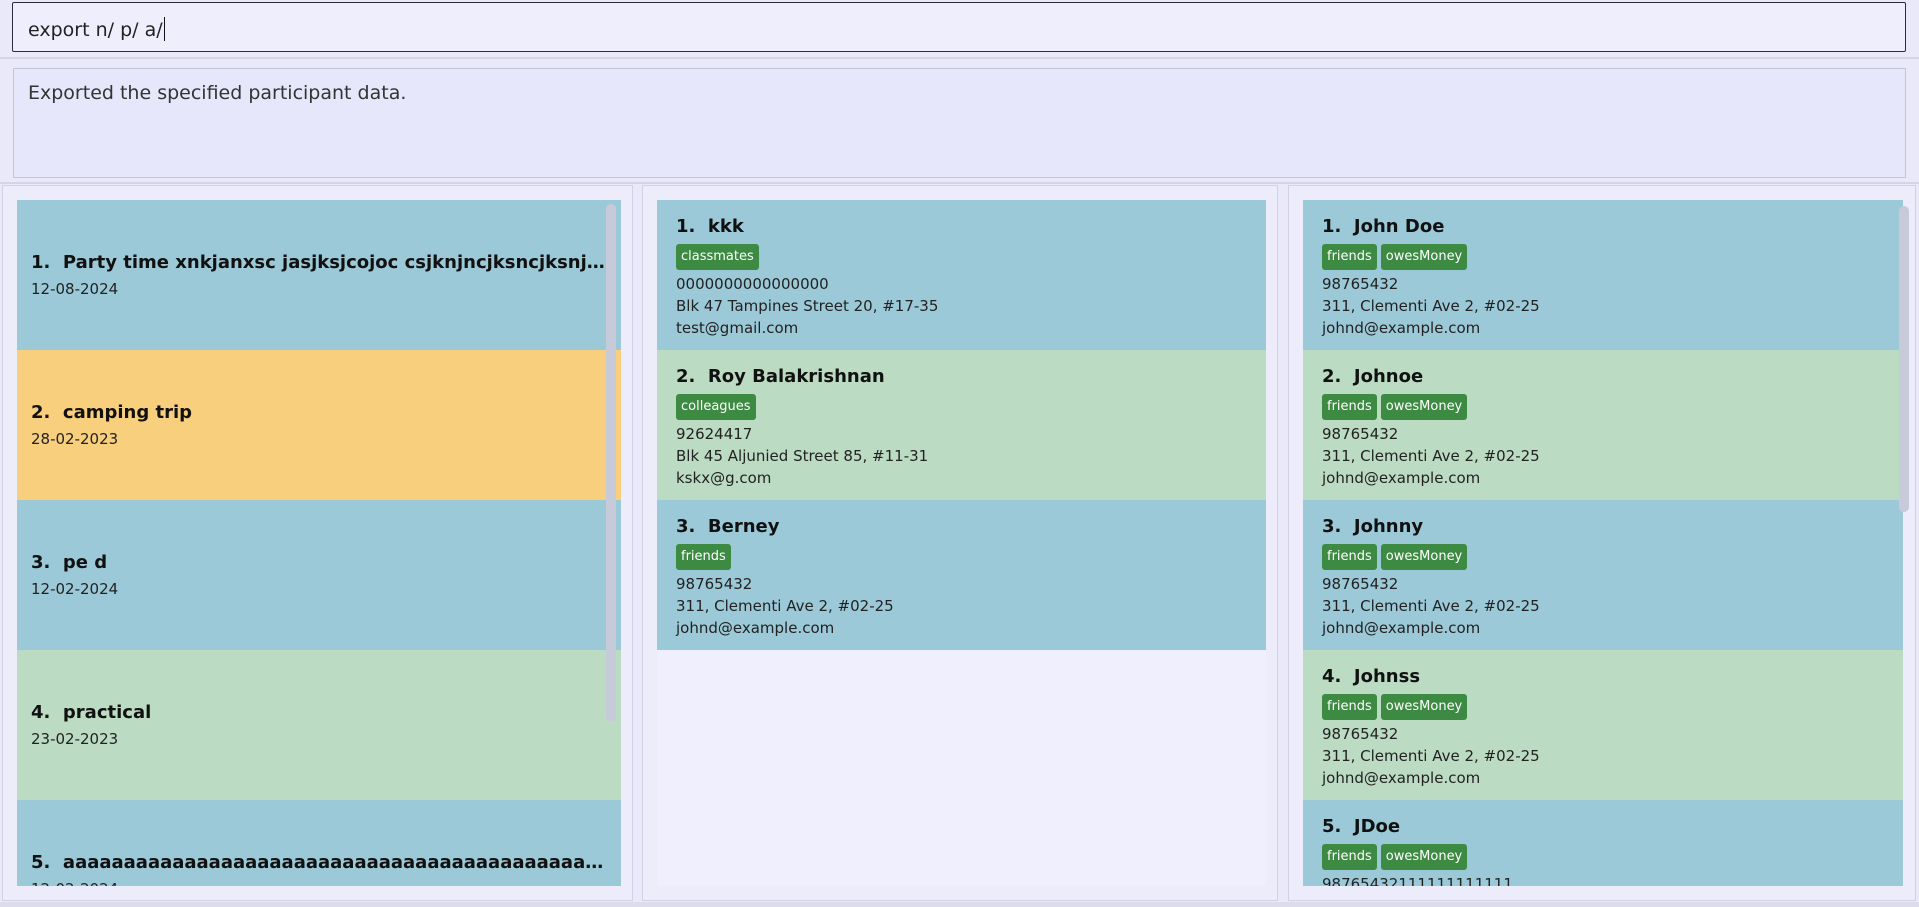 Image resolution: width=1919 pixels, height=907 pixels. I want to click on event-date: 12-08-2024, so click(75, 289).